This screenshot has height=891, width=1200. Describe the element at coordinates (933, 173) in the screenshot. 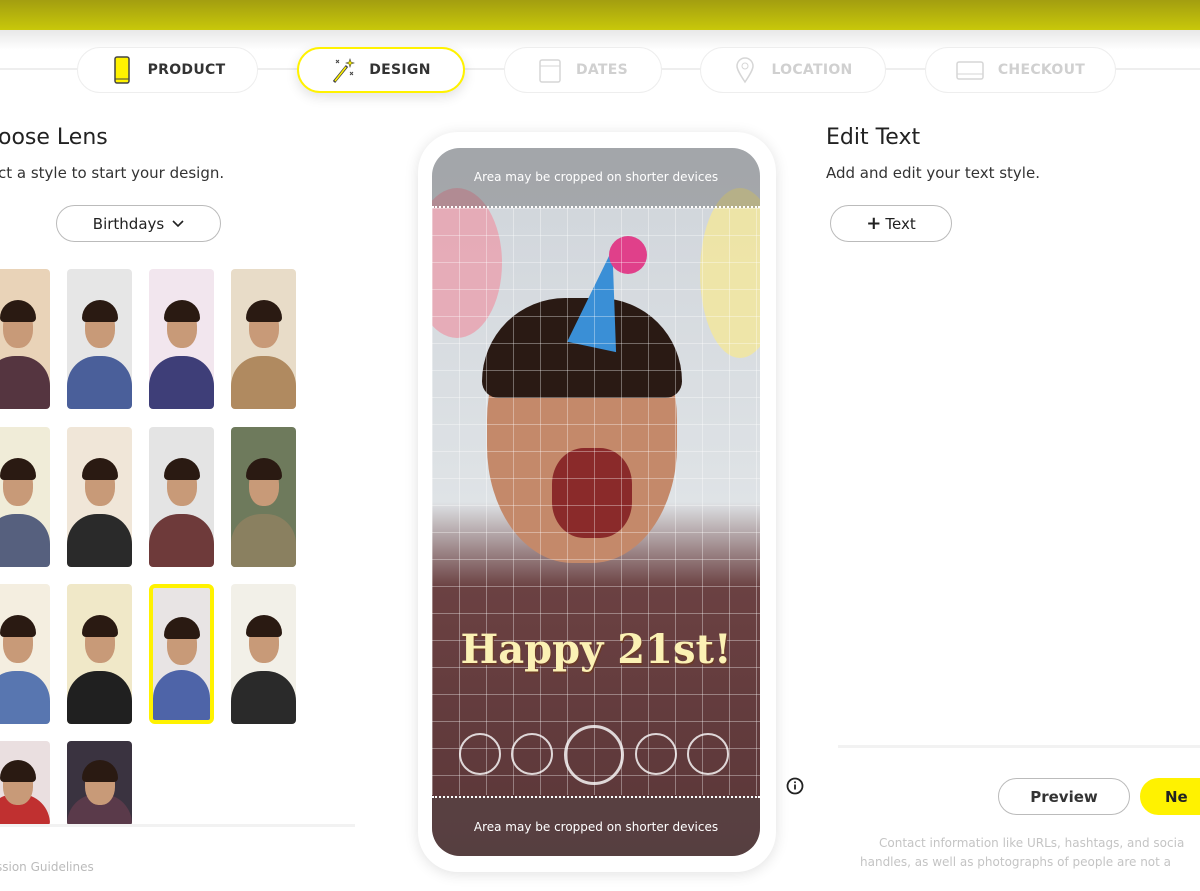

I see `edit-text-subtitle: Add and edit your text style.` at that location.